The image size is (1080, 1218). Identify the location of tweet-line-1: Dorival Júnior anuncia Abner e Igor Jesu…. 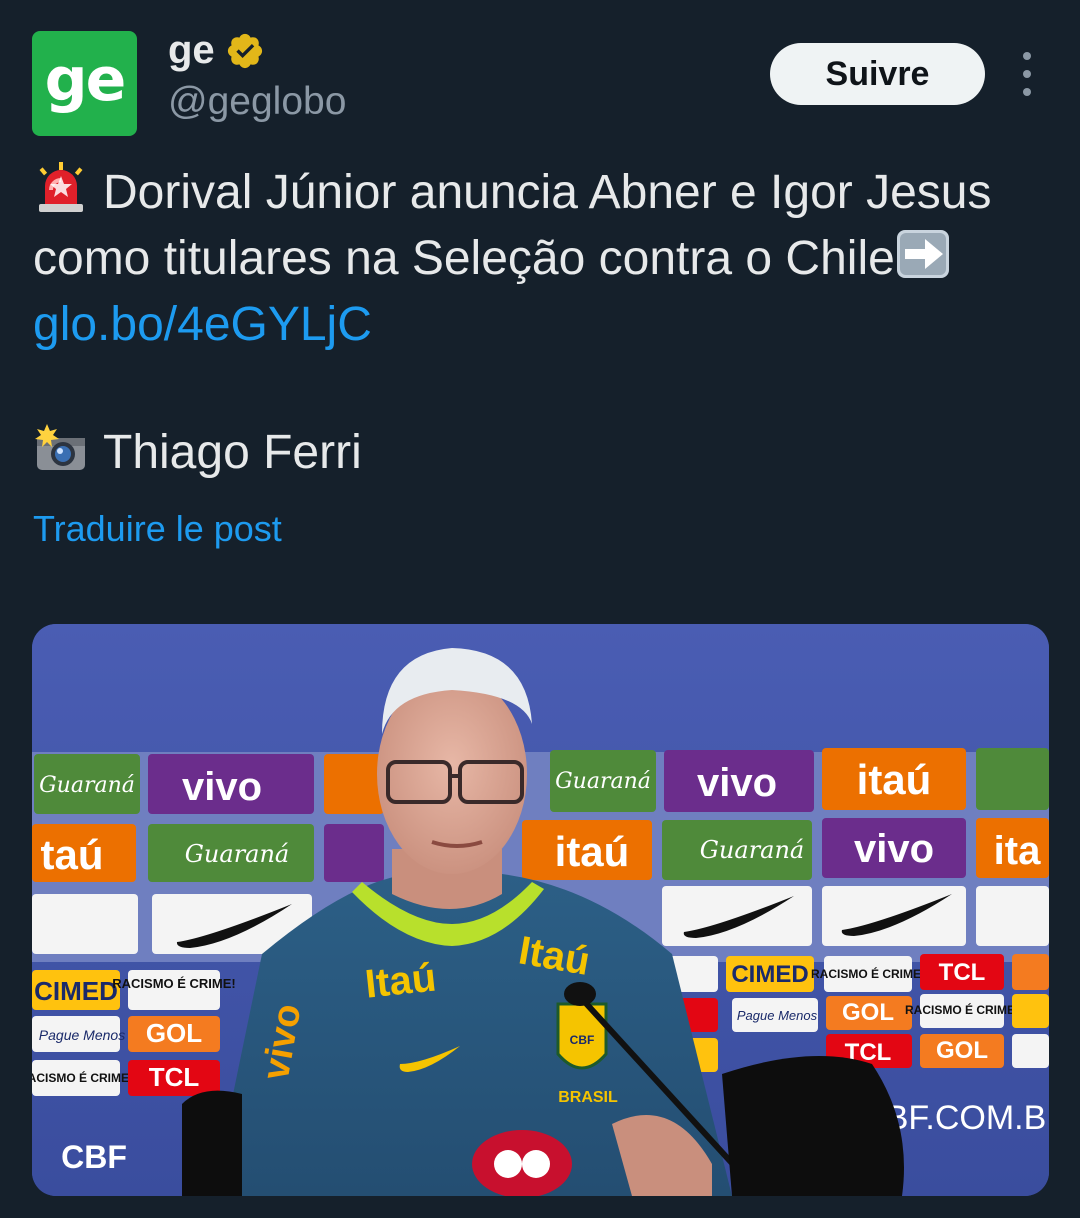
(547, 192).